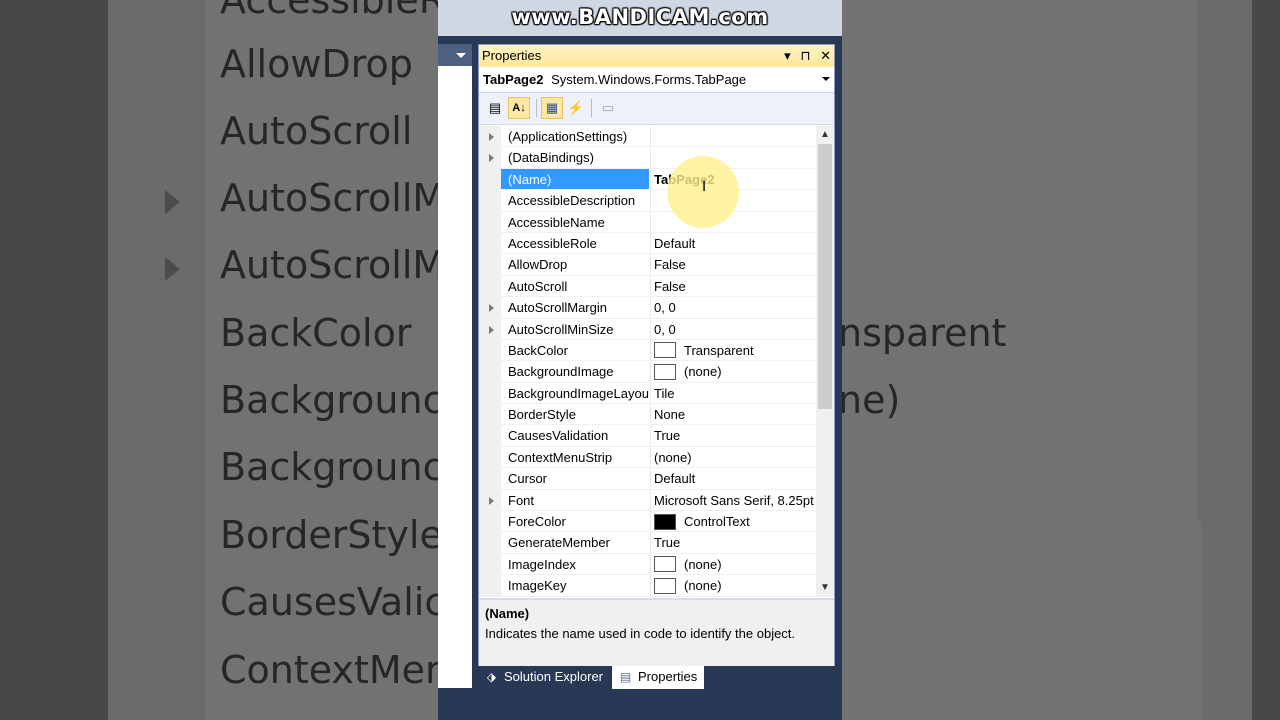 This screenshot has width=1280, height=720. What do you see at coordinates (575, 565) in the screenshot?
I see `property-name: ImageIndex` at bounding box center [575, 565].